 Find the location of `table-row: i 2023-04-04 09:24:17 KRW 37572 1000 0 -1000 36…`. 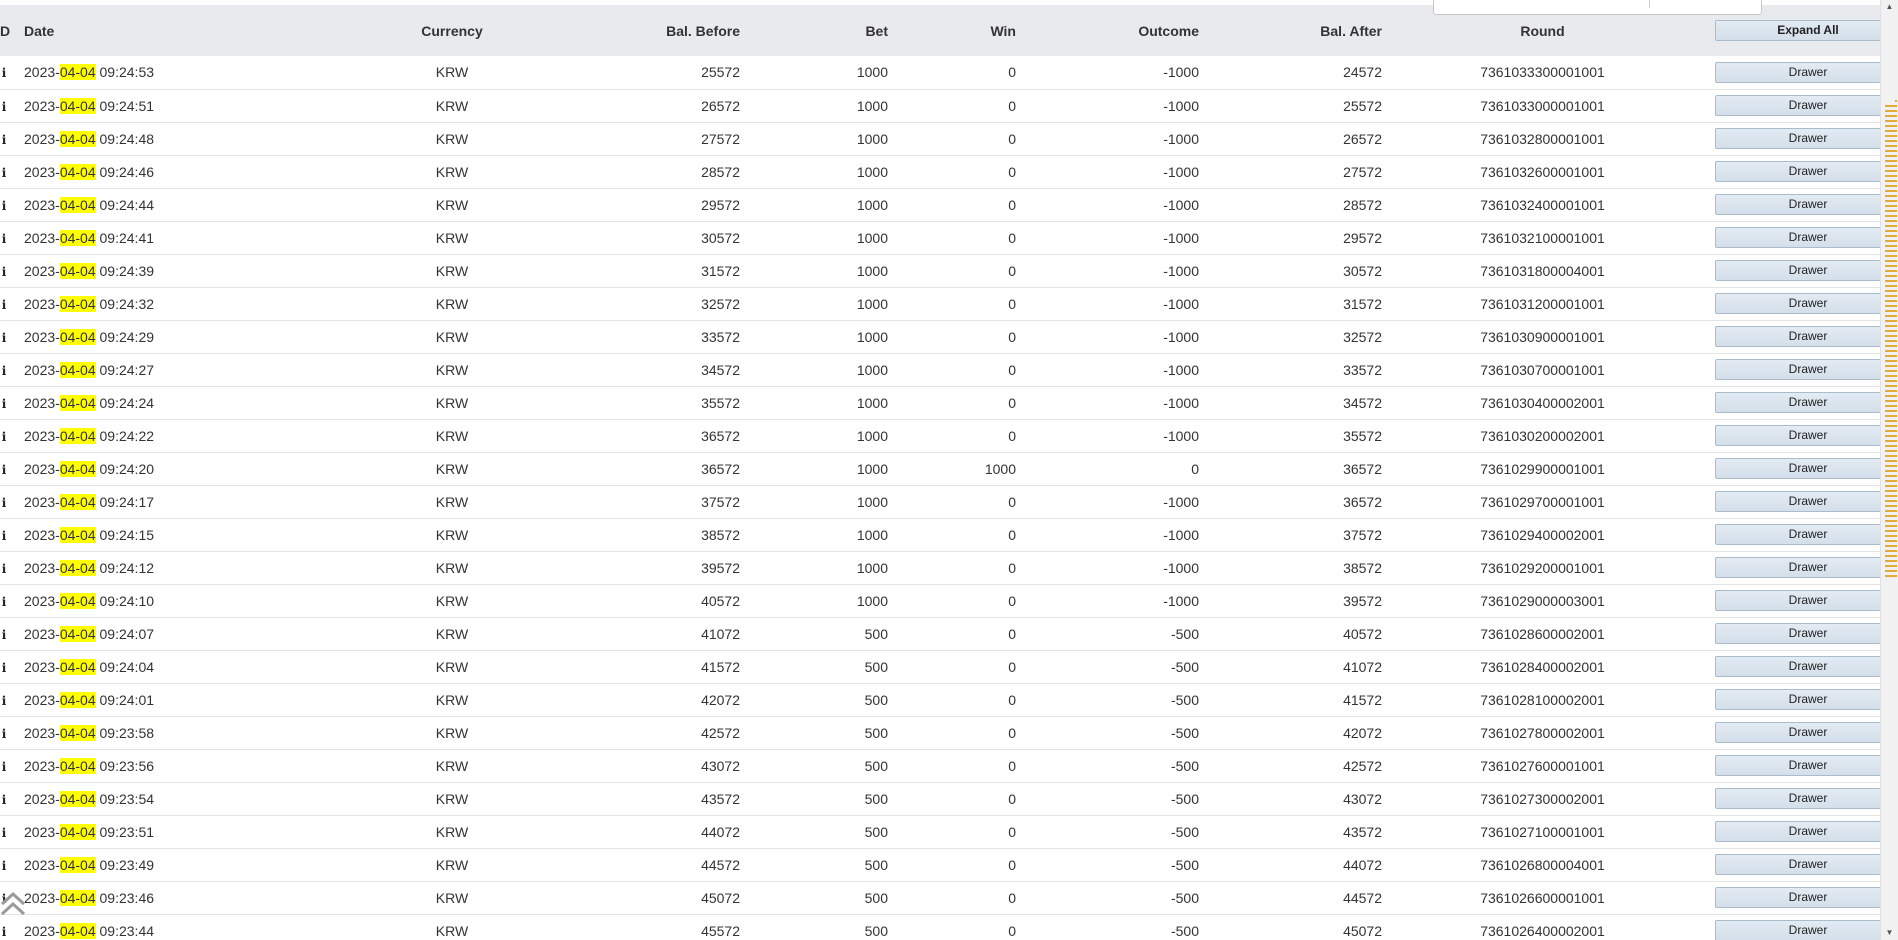

table-row: i 2023-04-04 09:24:17 KRW 37572 1000 0 -1000 36… is located at coordinates (949, 501).